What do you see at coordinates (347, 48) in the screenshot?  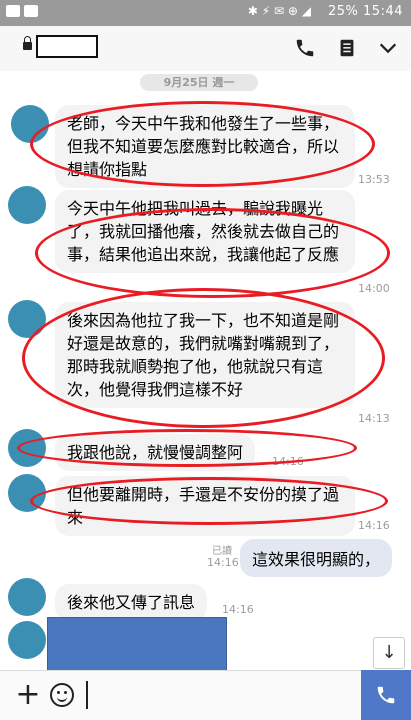 I see `menu-icon` at bounding box center [347, 48].